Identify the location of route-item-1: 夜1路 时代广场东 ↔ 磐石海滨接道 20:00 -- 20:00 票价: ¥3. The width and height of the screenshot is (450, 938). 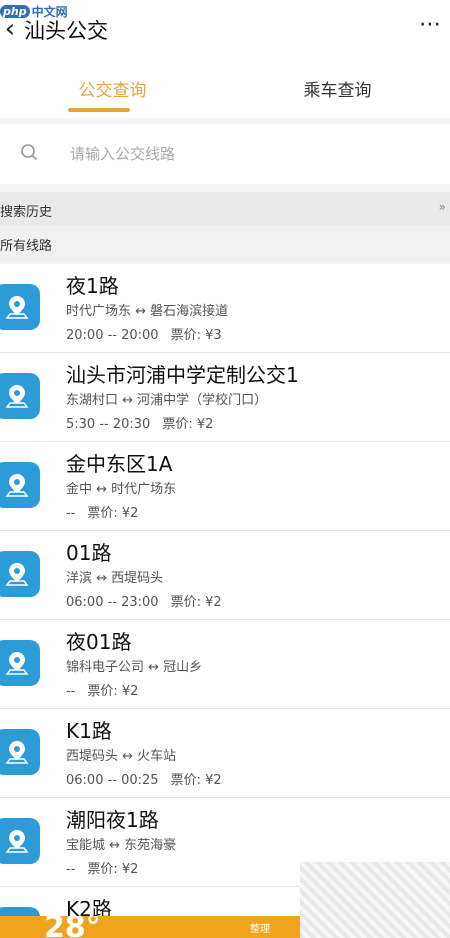
(225, 308).